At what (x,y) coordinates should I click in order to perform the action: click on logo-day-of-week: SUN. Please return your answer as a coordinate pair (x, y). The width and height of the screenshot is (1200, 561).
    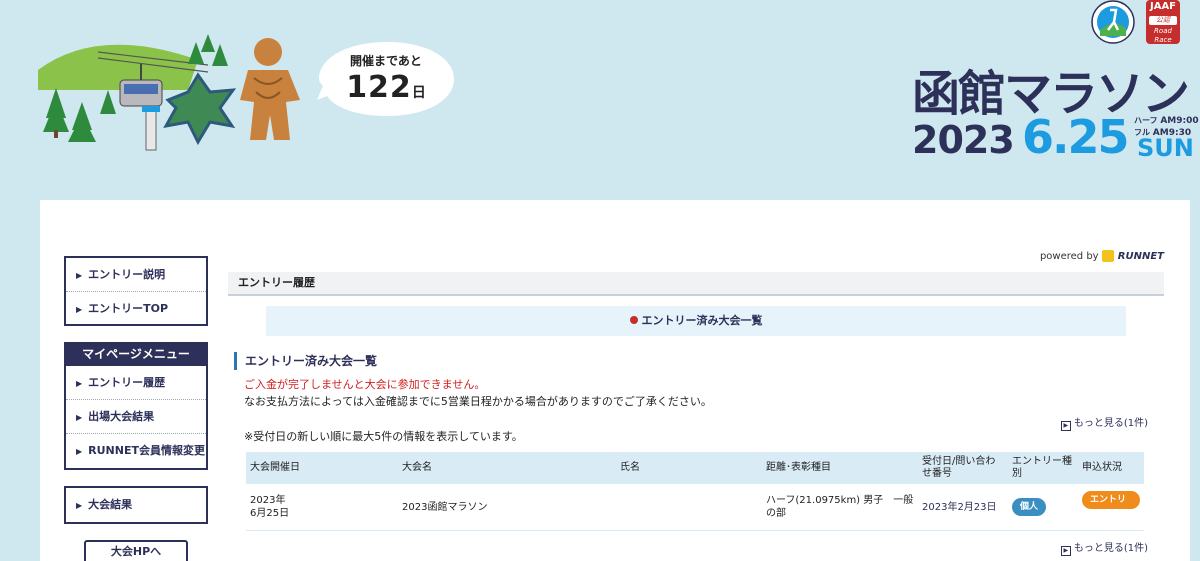
    Looking at the image, I should click on (1165, 148).